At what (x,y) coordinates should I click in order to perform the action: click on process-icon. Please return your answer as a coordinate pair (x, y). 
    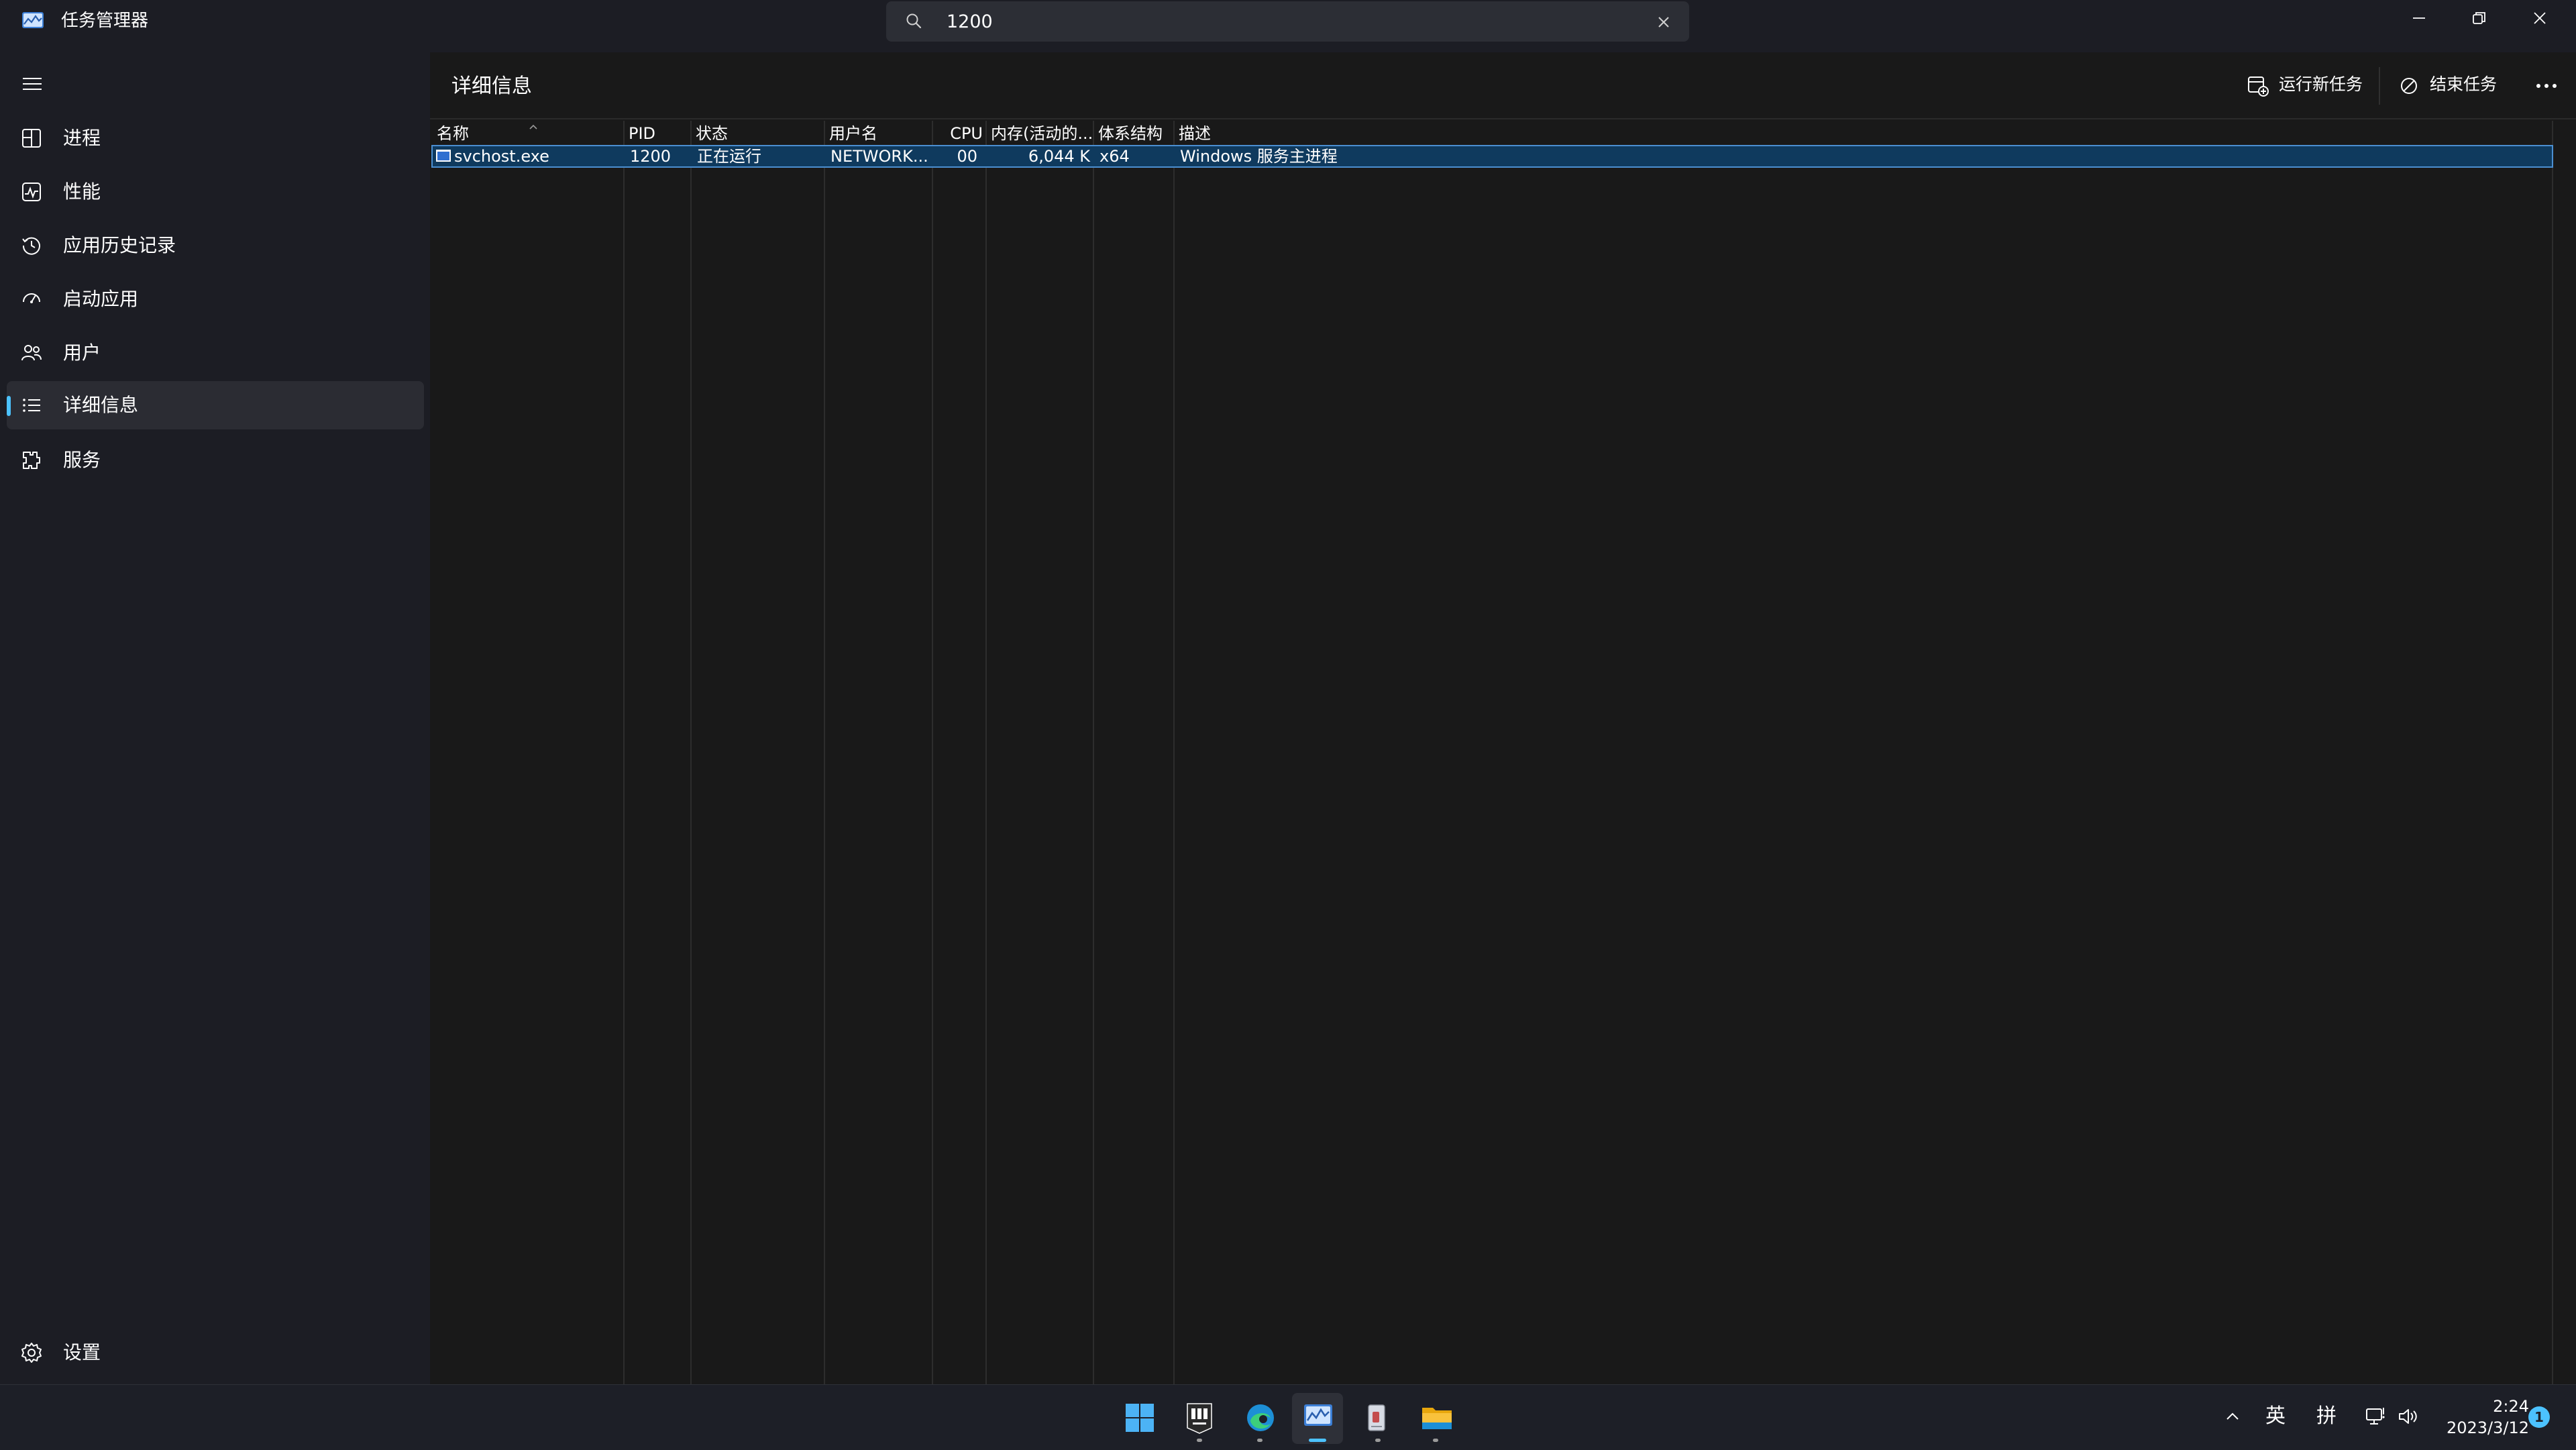
    Looking at the image, I should click on (443, 155).